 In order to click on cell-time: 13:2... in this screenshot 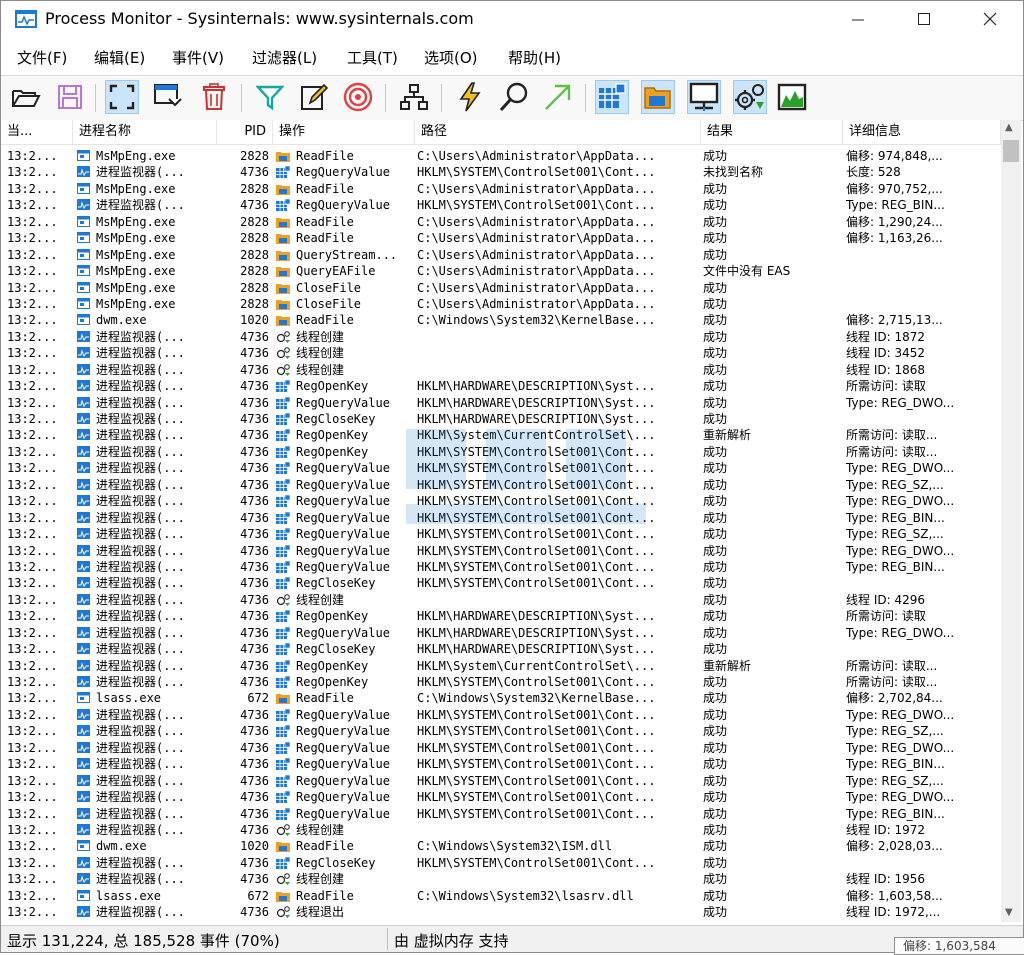, I will do `click(32, 419)`.